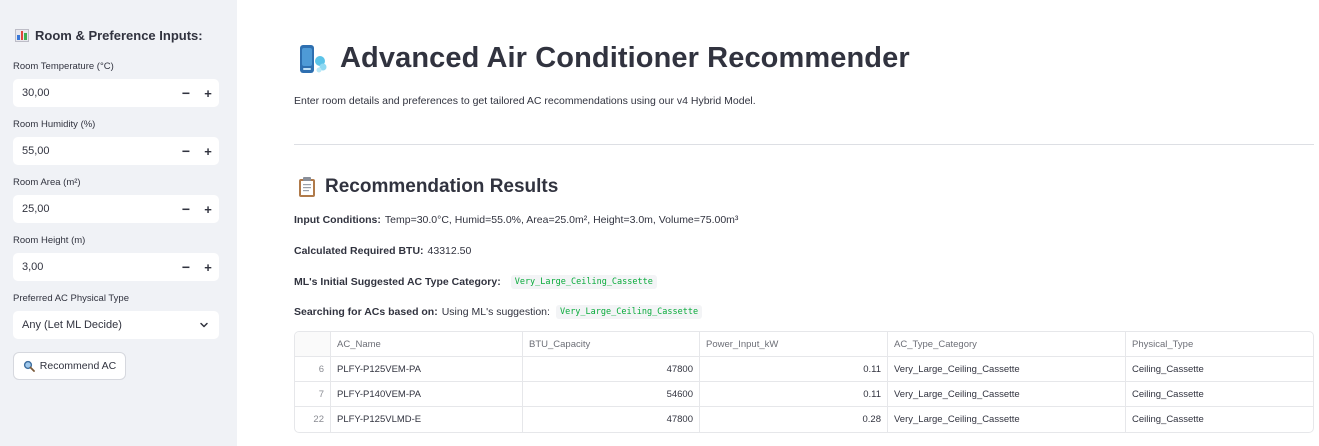  I want to click on height-label: Room Height (m), so click(49, 240).